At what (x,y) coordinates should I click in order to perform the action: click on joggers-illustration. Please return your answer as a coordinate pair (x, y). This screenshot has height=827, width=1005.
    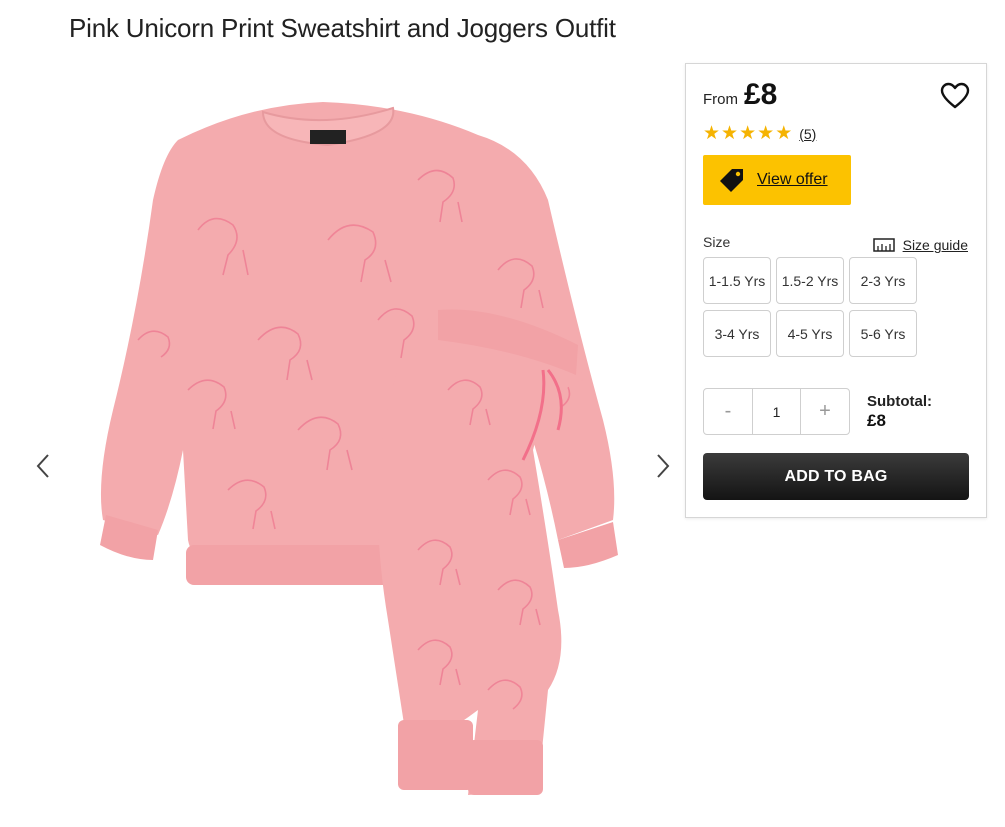
    Looking at the image, I should click on (480, 552).